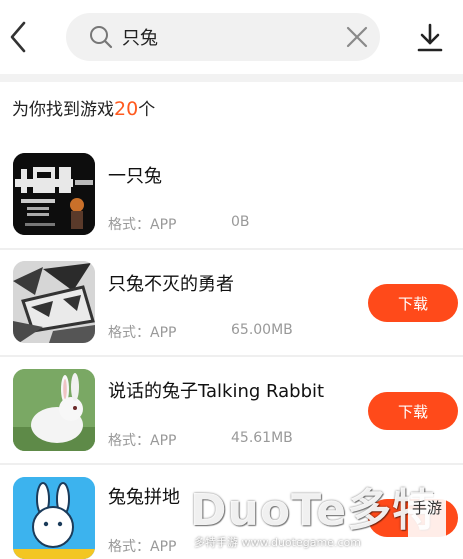  I want to click on game-title: 只兔不灭的勇者, so click(171, 283).